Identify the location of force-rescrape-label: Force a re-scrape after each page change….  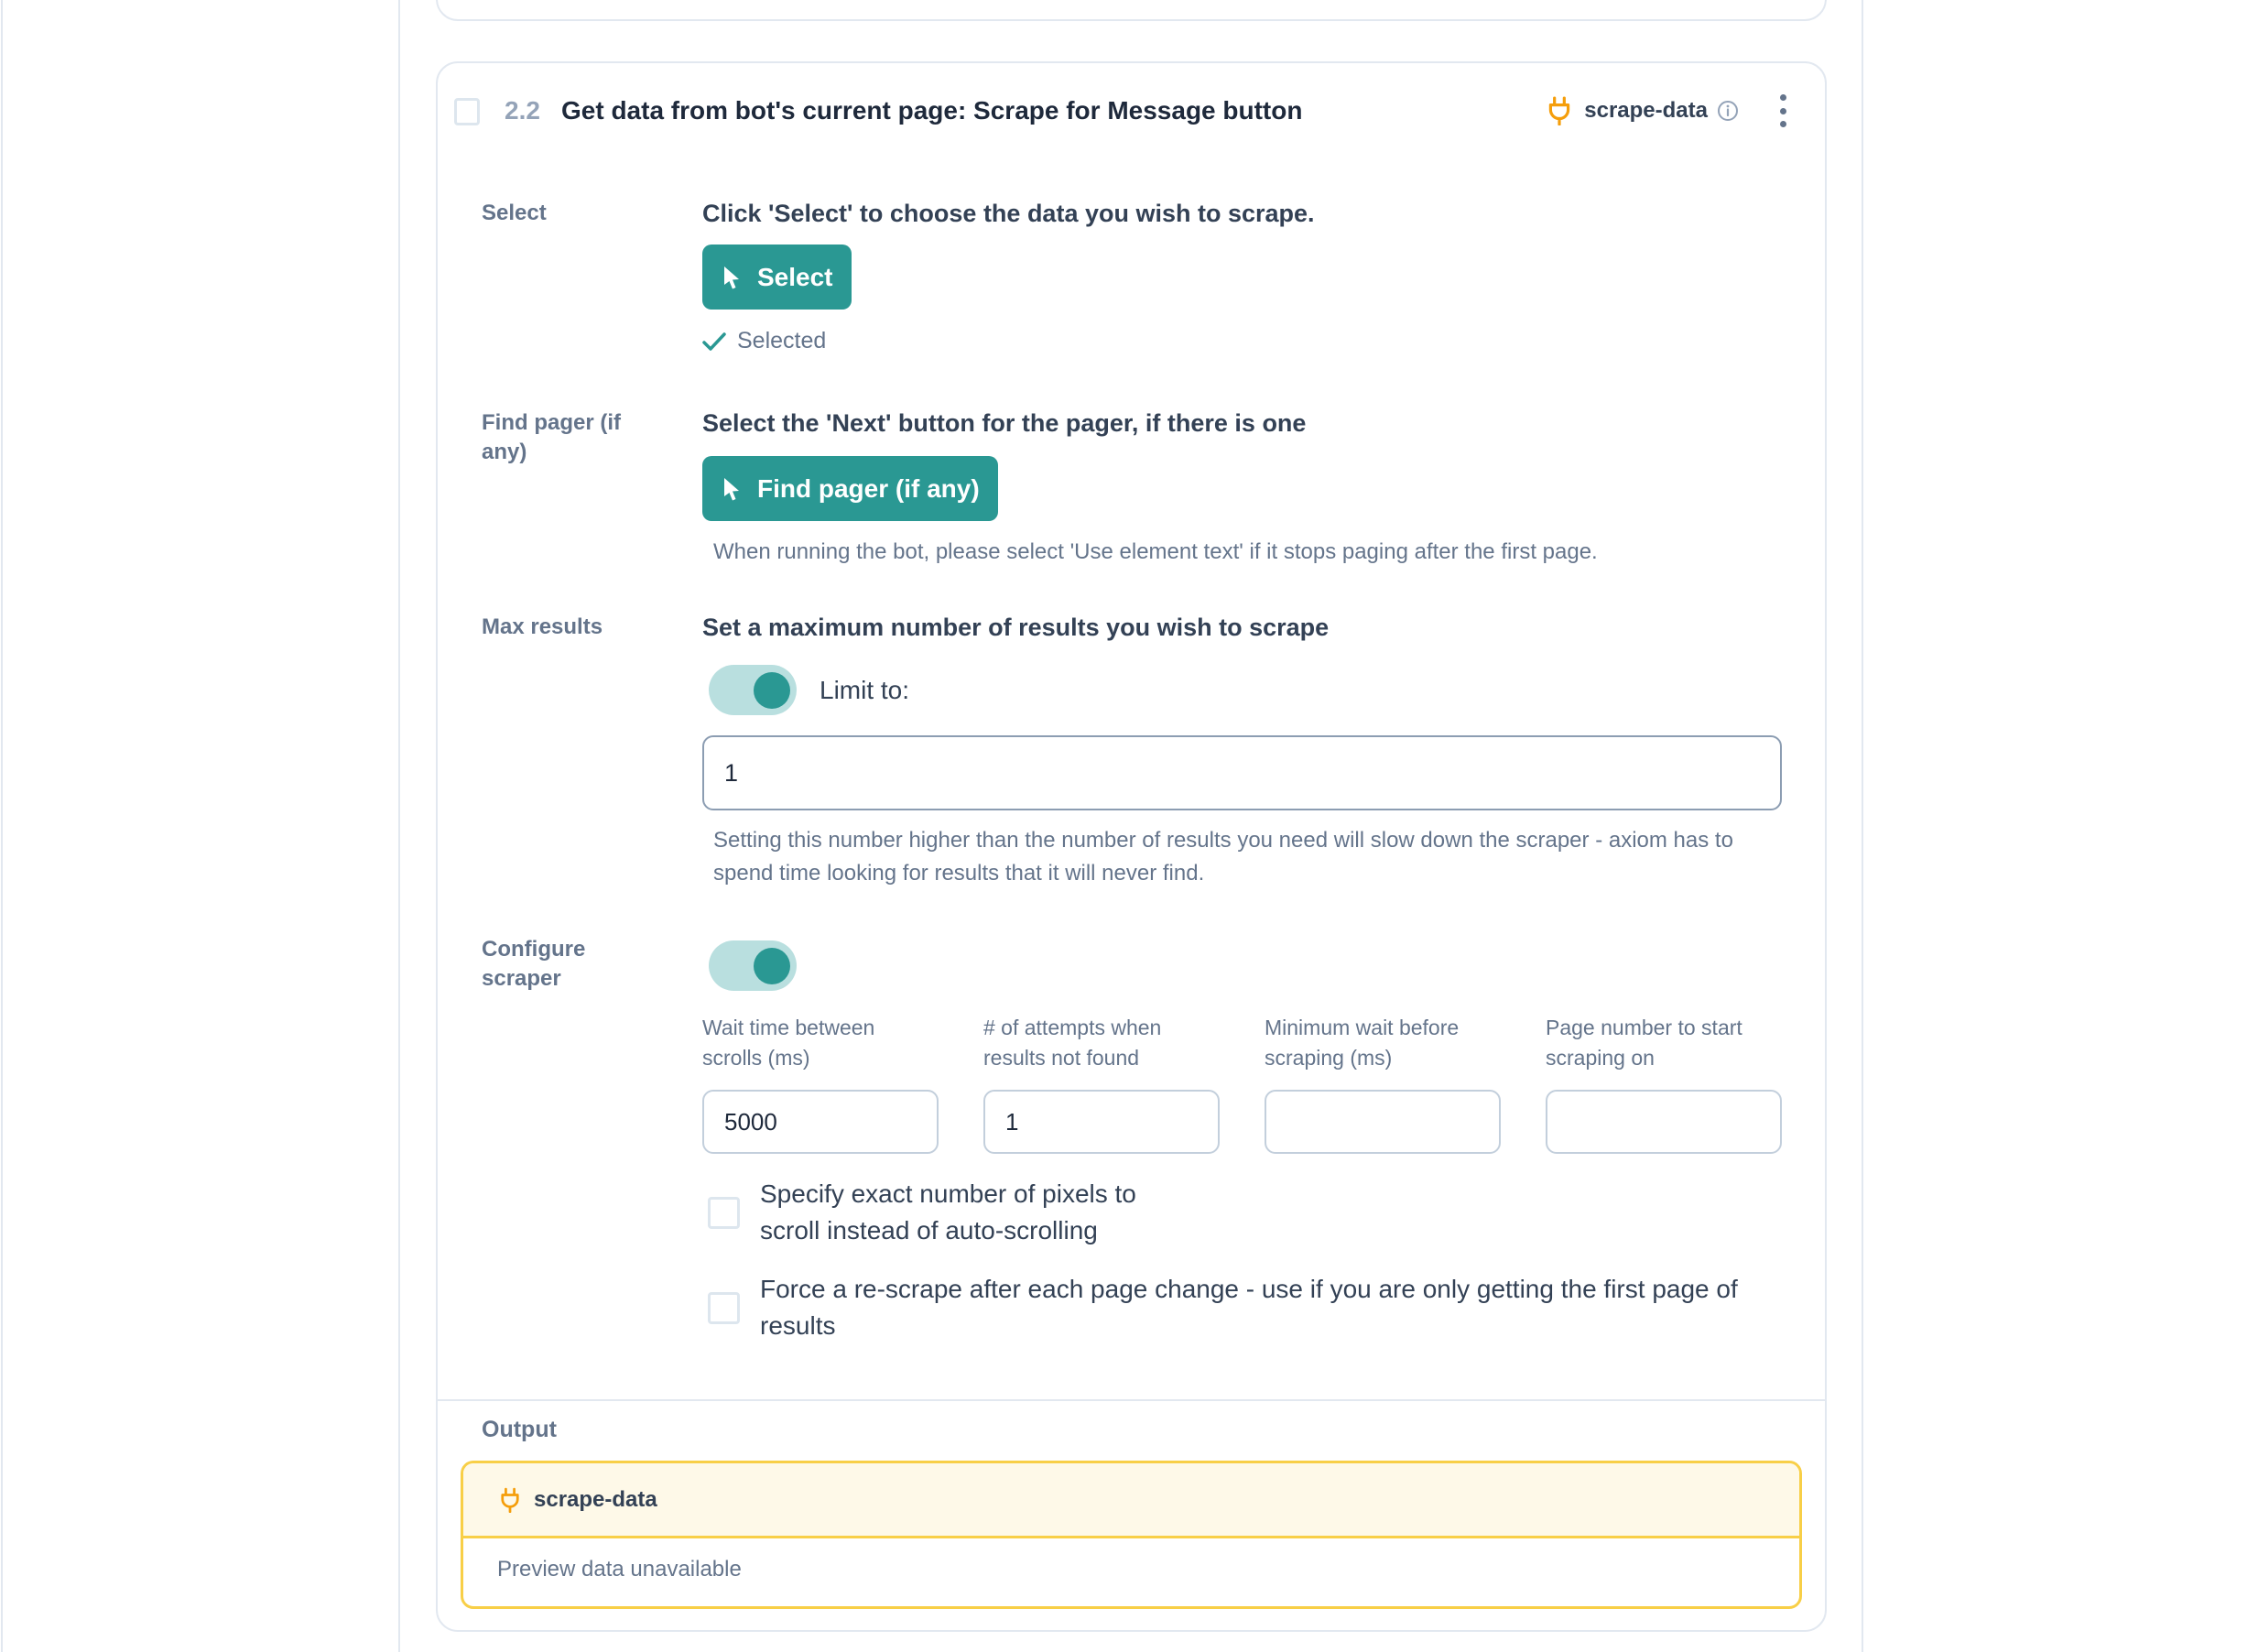
(1249, 1308).